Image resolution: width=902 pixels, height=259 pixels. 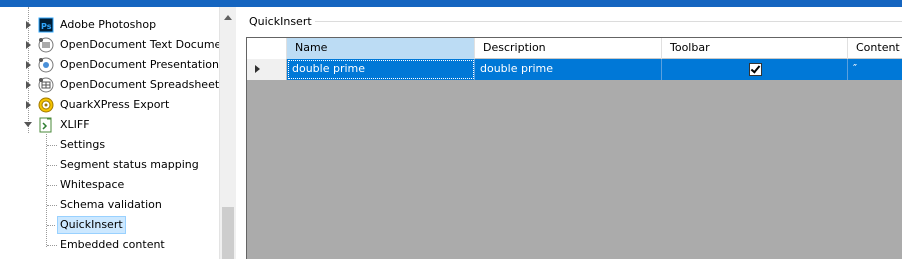 I want to click on cell-content: ″, so click(x=875, y=69).